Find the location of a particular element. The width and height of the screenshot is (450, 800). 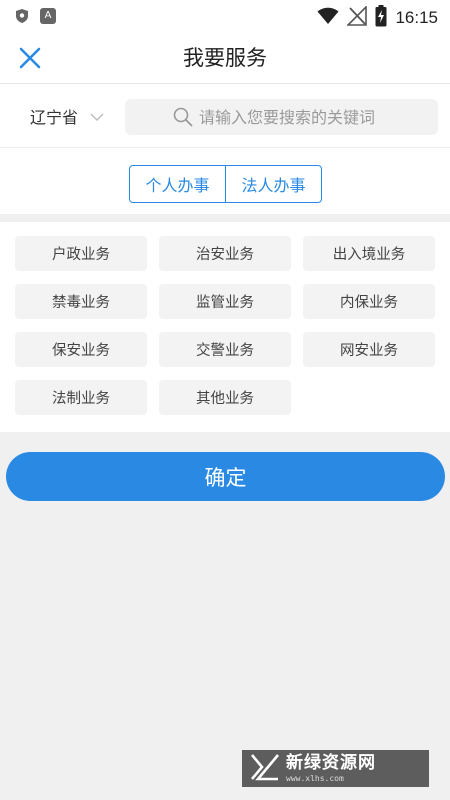

service-item-other: 其他业务 is located at coordinates (225, 397).